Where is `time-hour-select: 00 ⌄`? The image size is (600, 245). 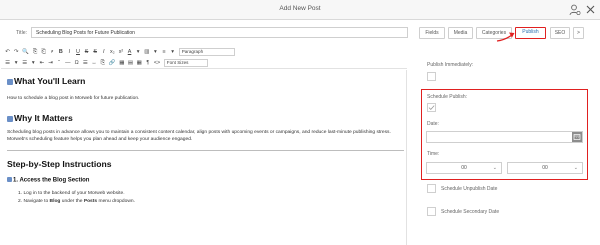 time-hour-select: 00 ⌄ is located at coordinates (464, 168).